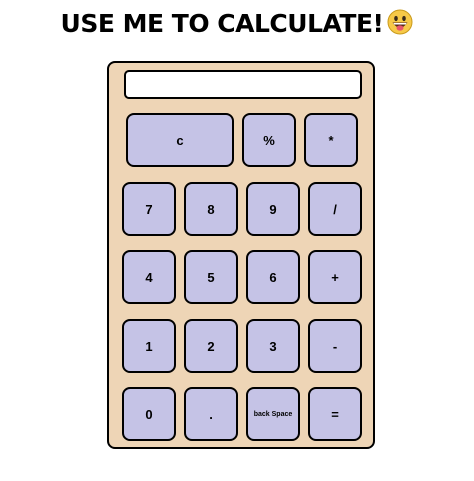 Image resolution: width=474 pixels, height=481 pixels. Describe the element at coordinates (331, 140) in the screenshot. I see `multiply-button: *` at that location.